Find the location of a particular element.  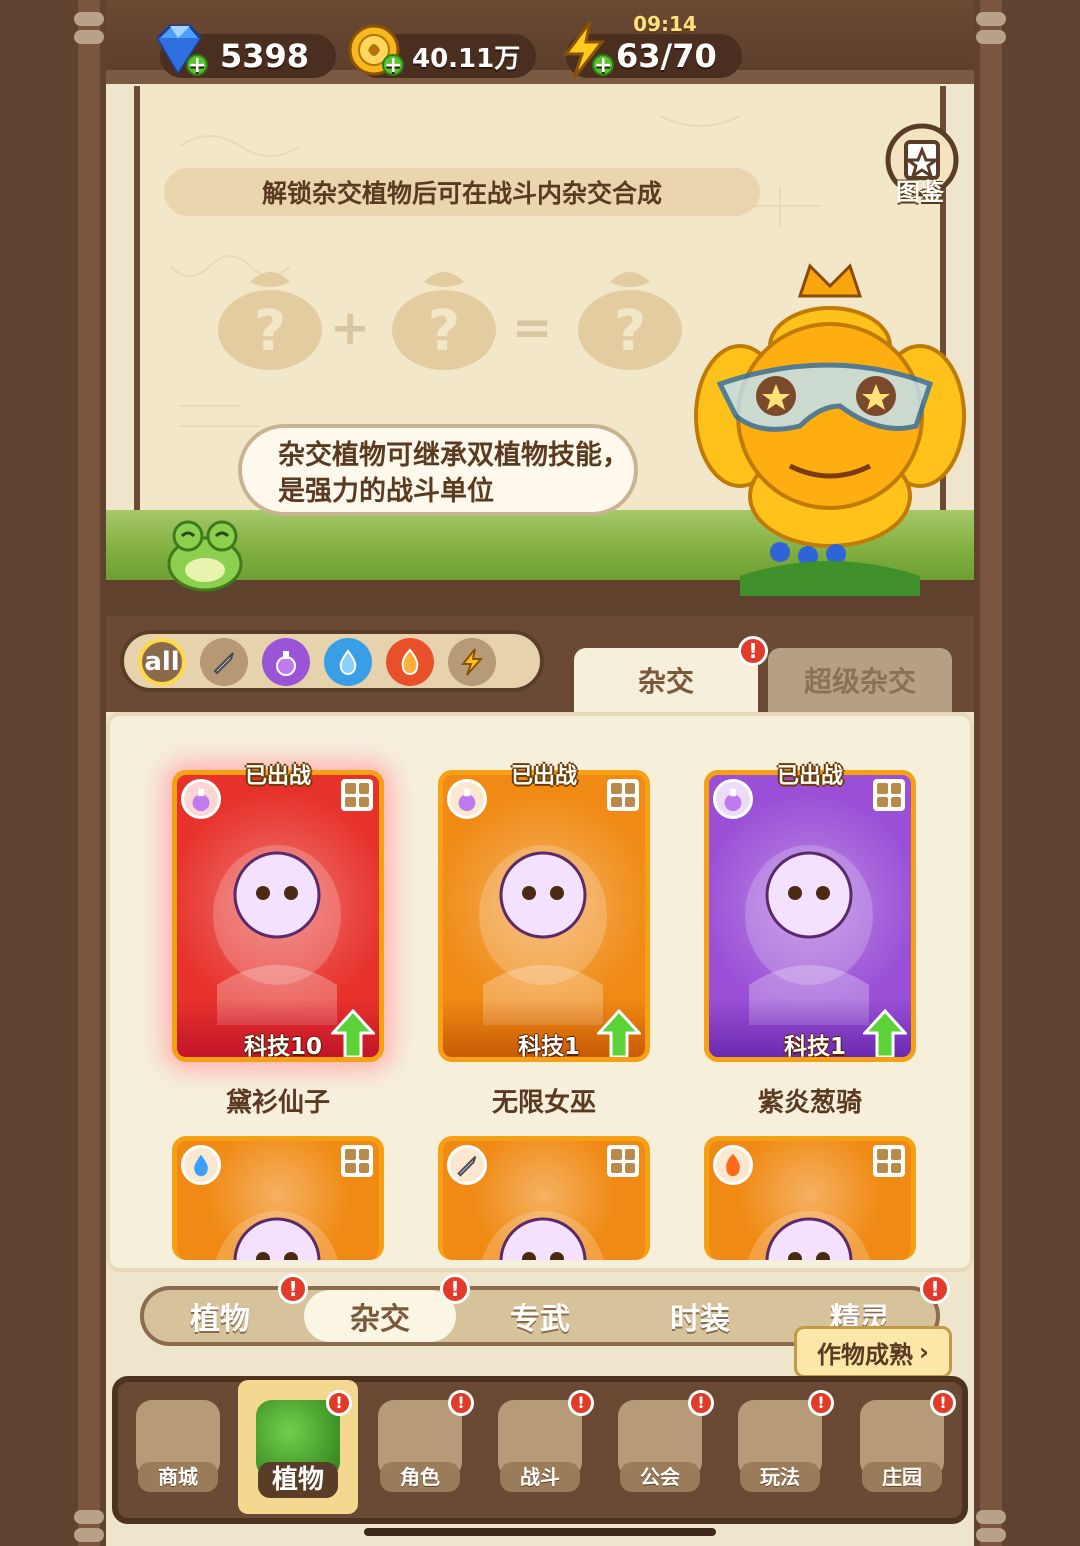

tech-level: 科技10 is located at coordinates (282, 1047).